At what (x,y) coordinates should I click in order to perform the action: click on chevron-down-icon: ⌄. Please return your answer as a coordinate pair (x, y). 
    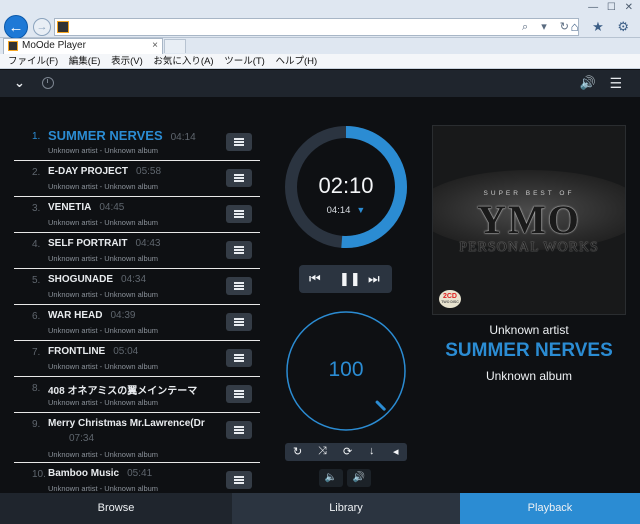
    Looking at the image, I should click on (19, 83).